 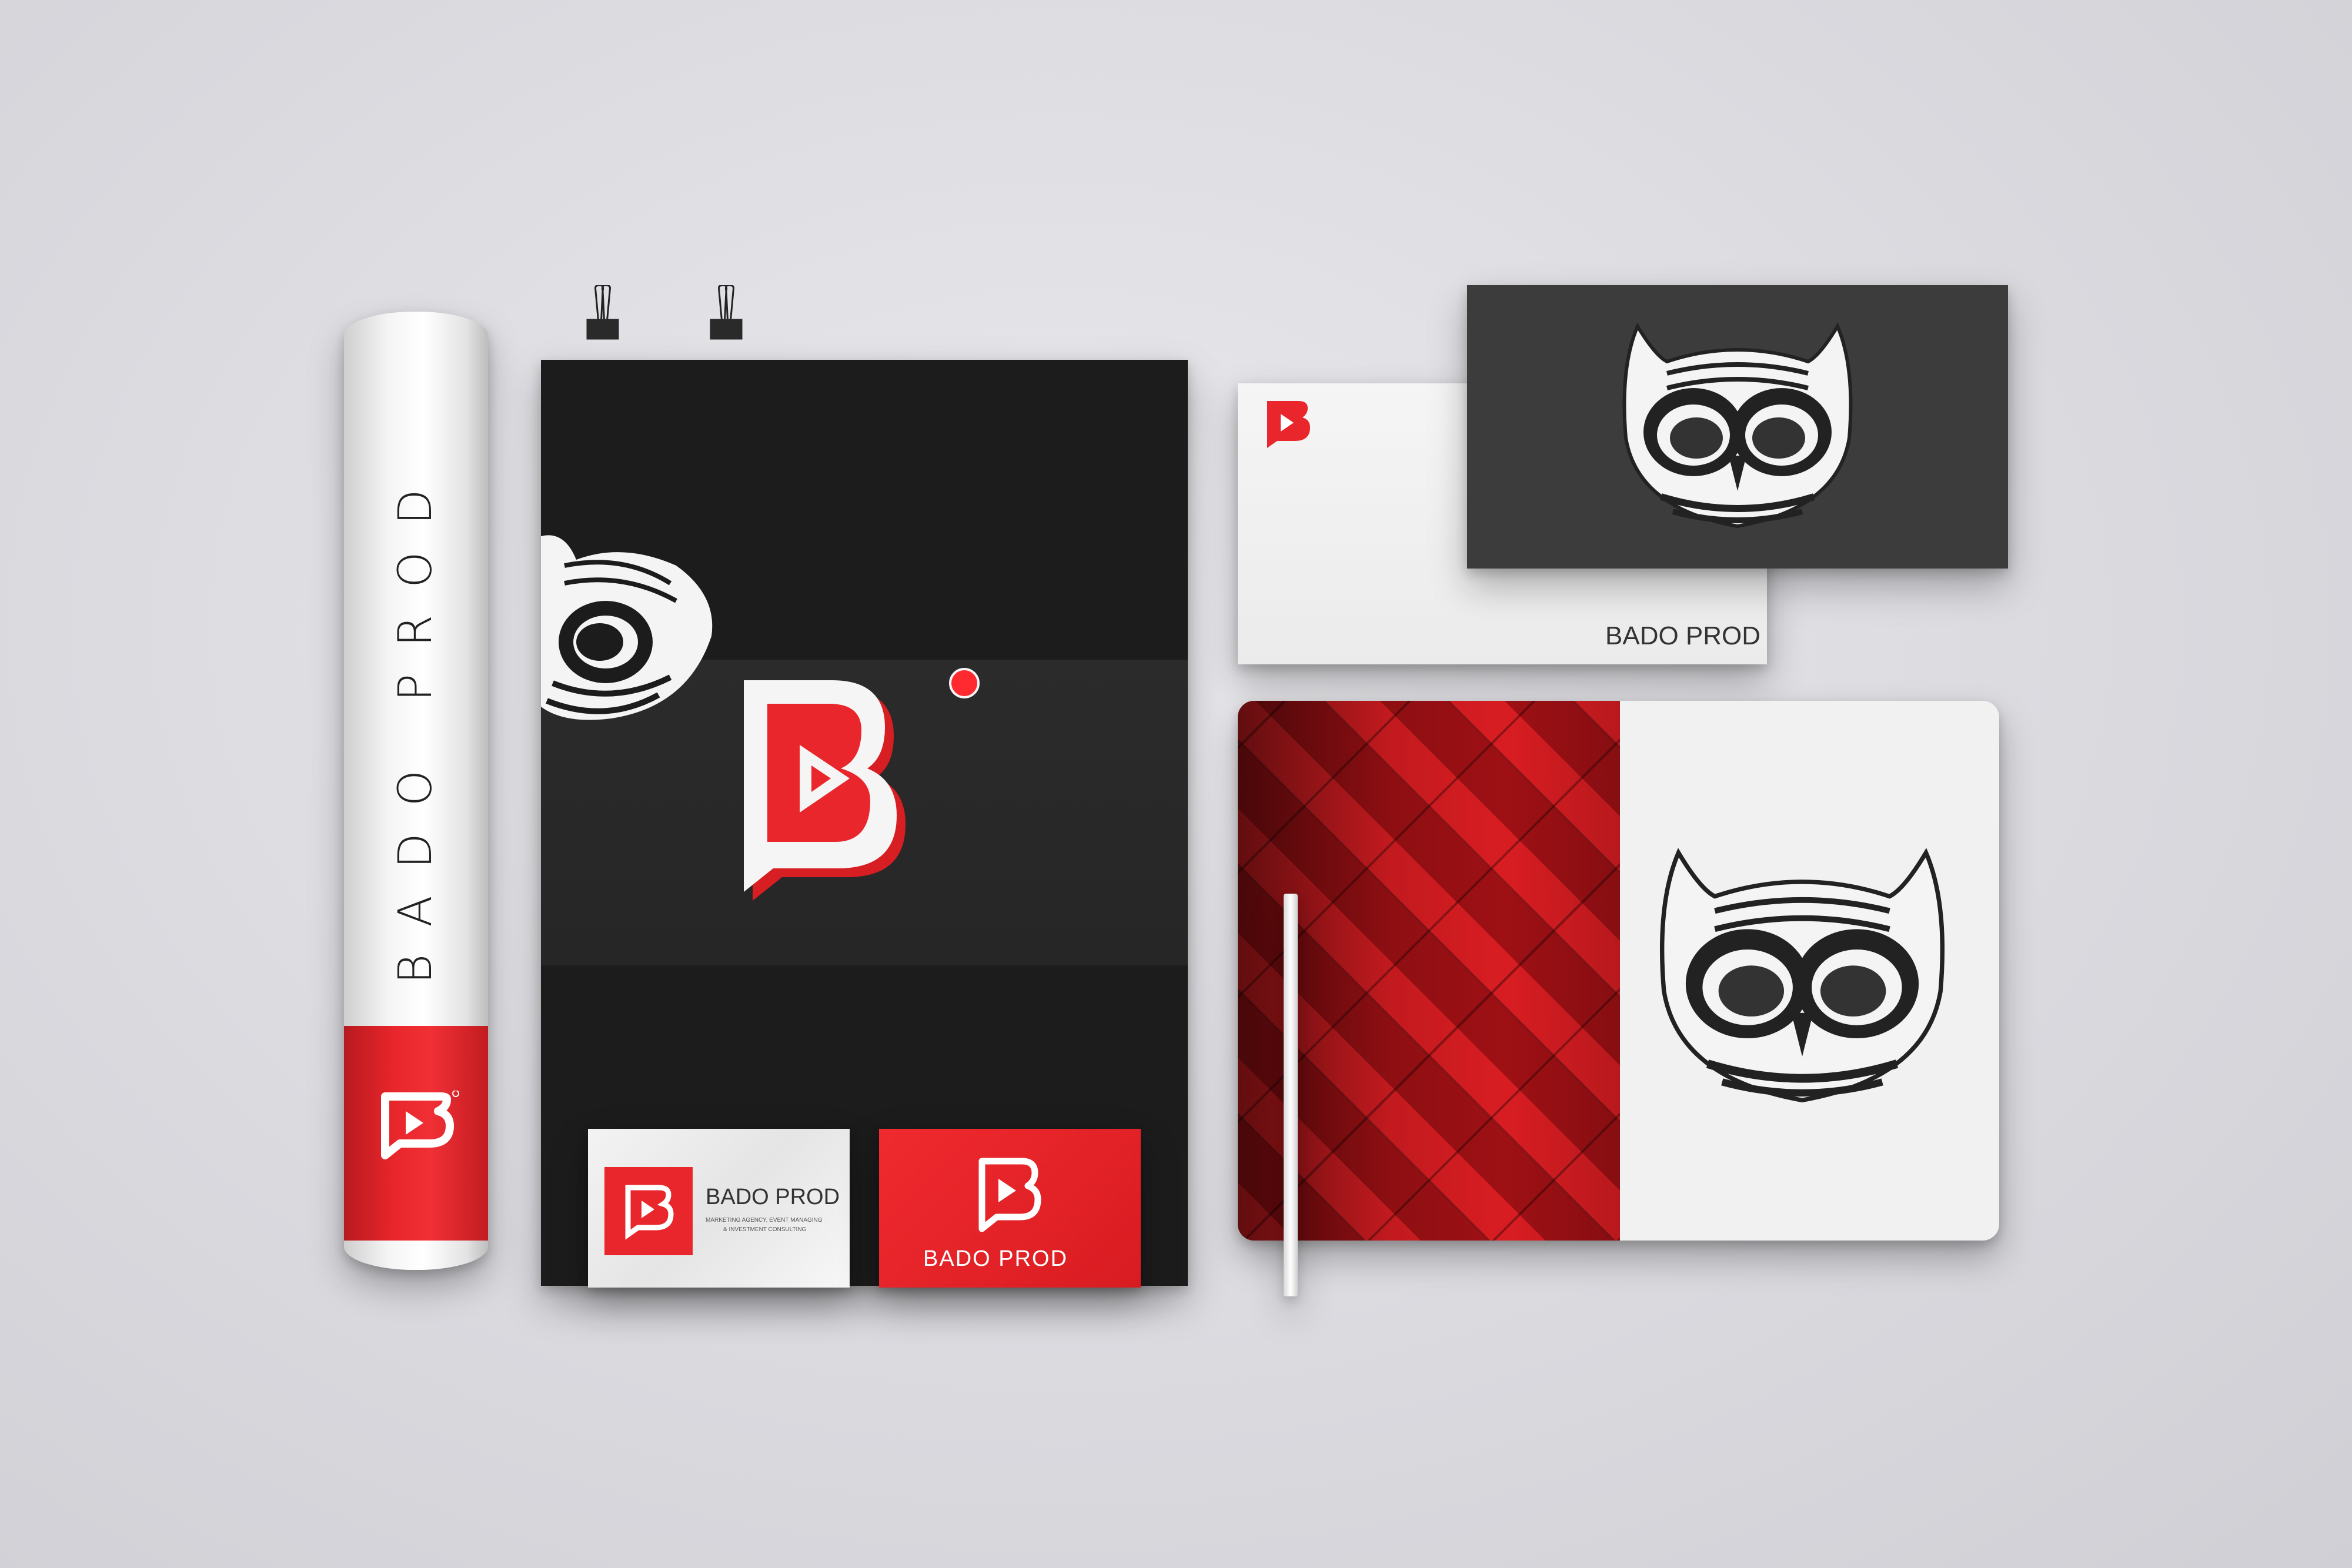 What do you see at coordinates (1683, 635) in the screenshot?
I see `envelope-brand-name: BADO PROD` at bounding box center [1683, 635].